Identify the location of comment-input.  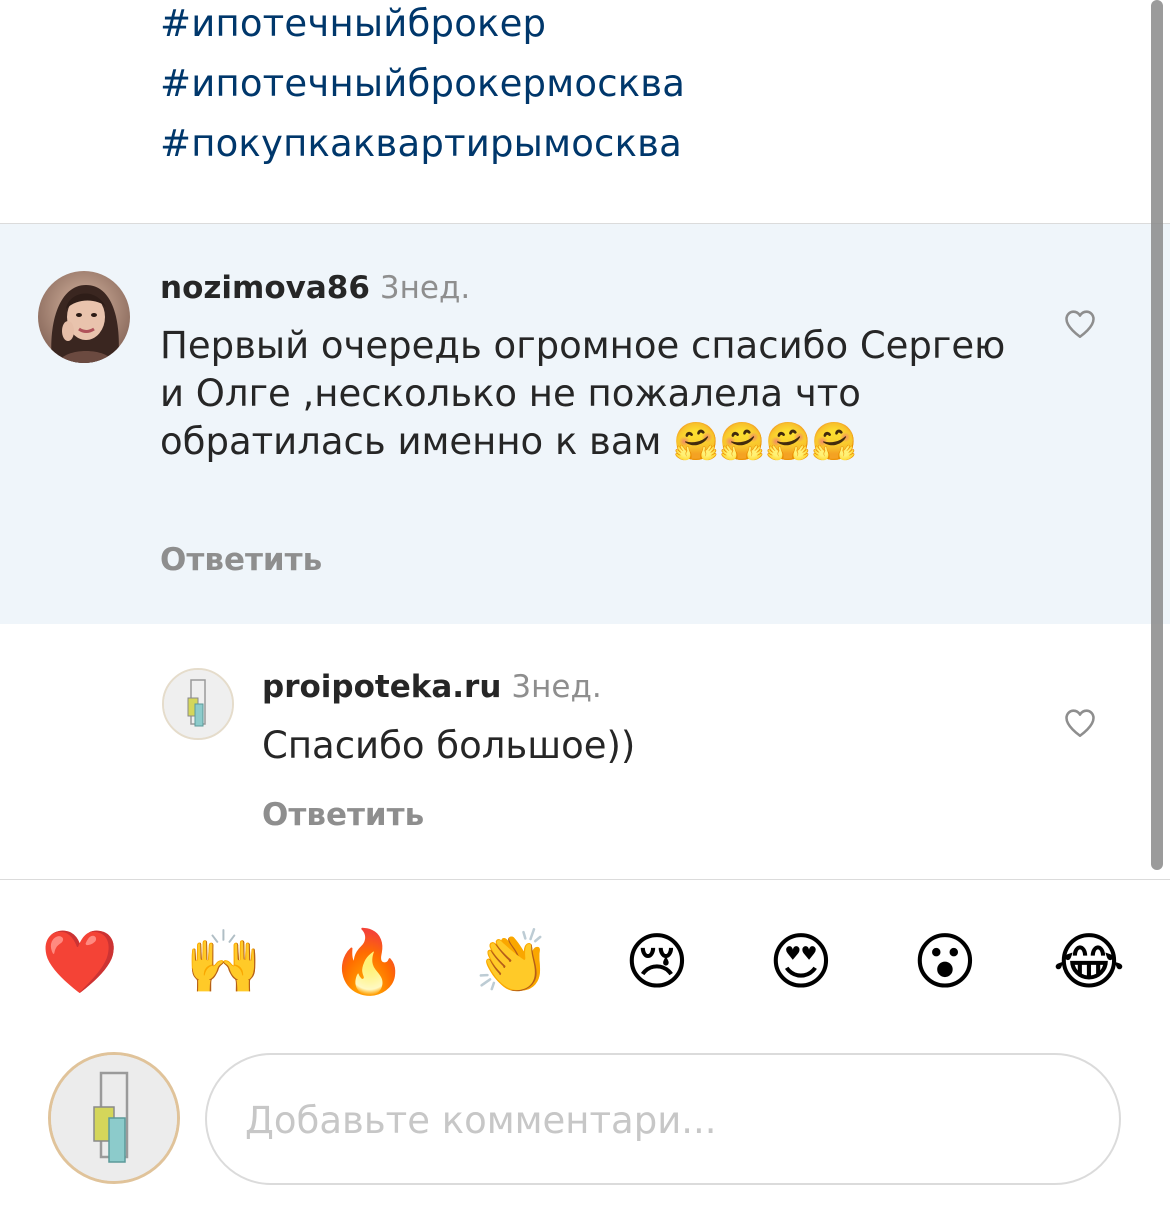
(665, 1120).